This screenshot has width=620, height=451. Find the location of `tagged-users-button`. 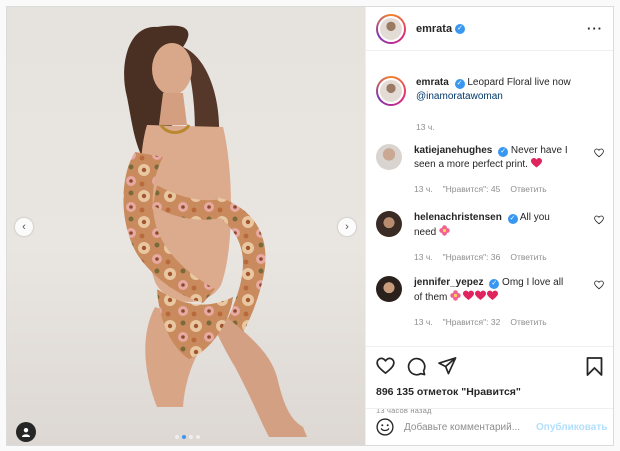

tagged-users-button is located at coordinates (26, 432).